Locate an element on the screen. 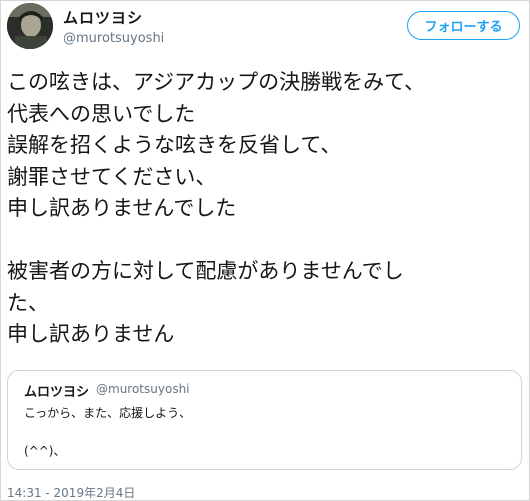  quoted-tweet-text: (^^)、 is located at coordinates (45, 451).